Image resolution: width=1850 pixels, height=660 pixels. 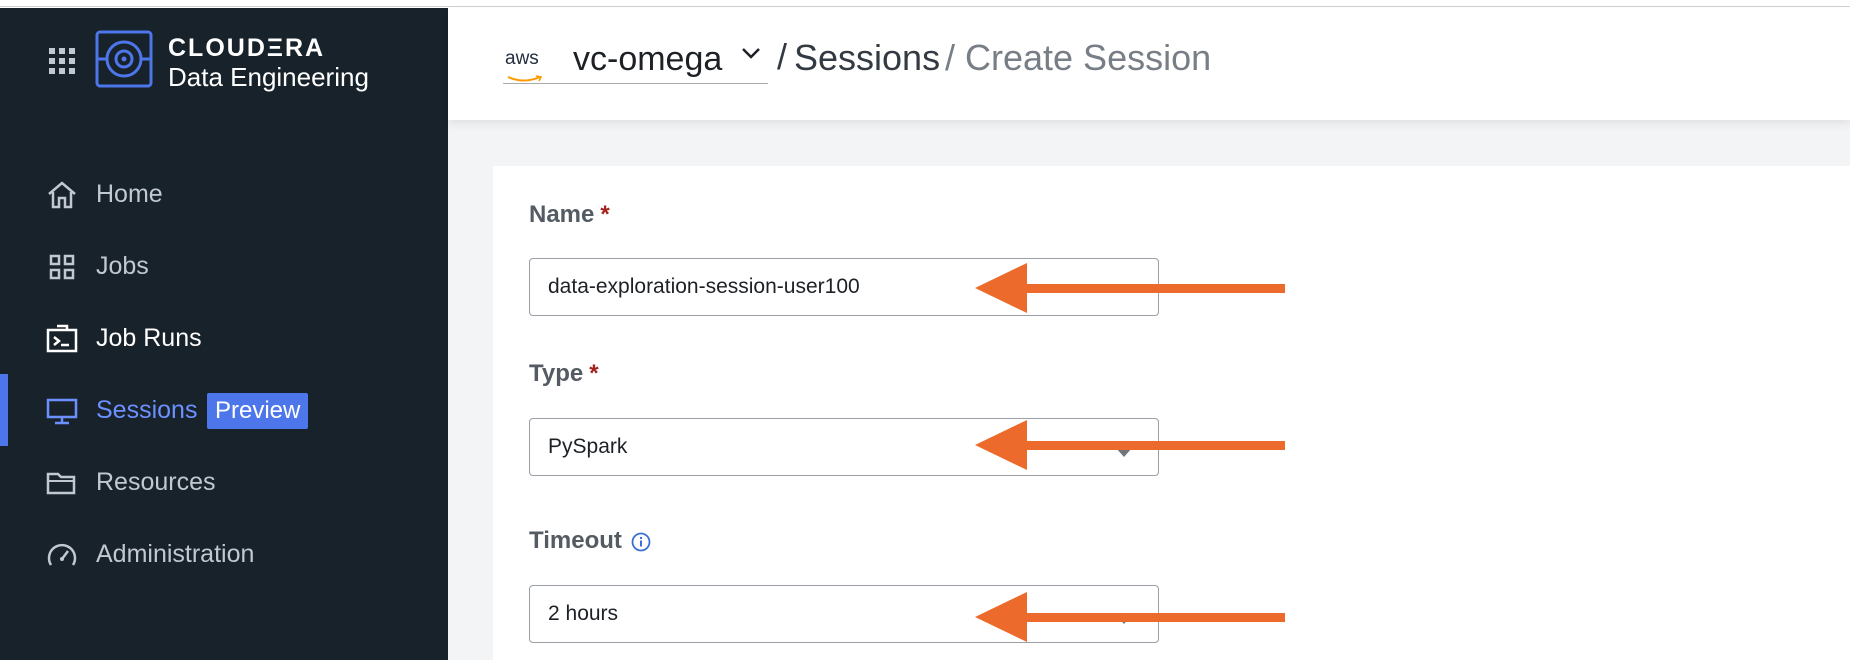 I want to click on sidebar-item-sessions: Sessions Preview, so click(x=224, y=410).